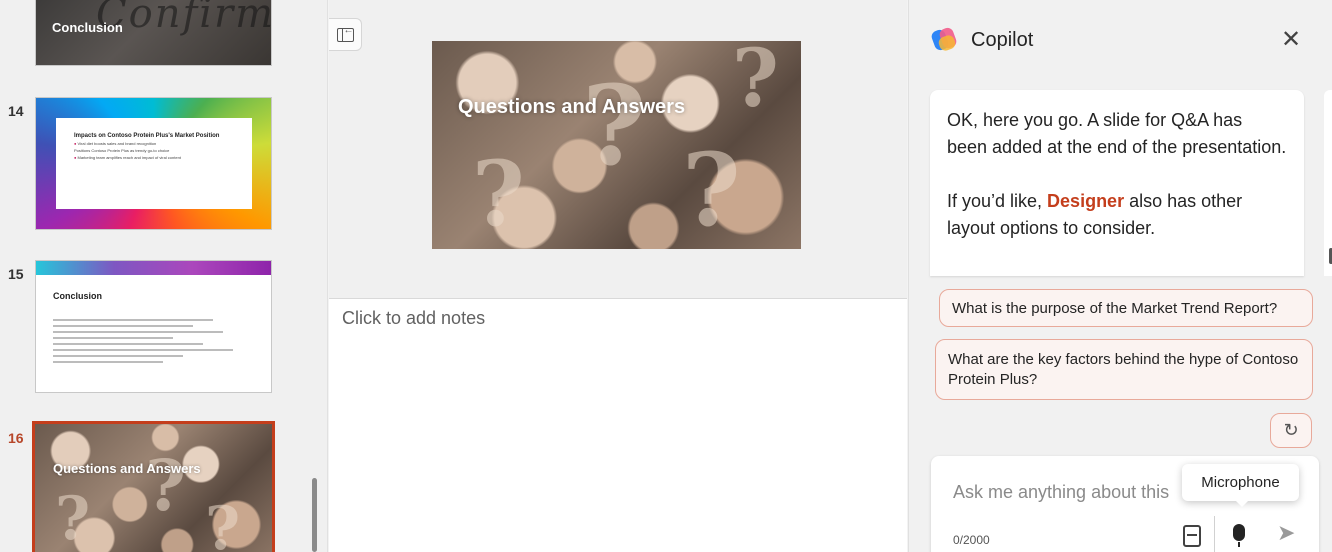 Image resolution: width=1332 pixels, height=552 pixels. What do you see at coordinates (971, 540) in the screenshot?
I see `character-count: 0/2000` at bounding box center [971, 540].